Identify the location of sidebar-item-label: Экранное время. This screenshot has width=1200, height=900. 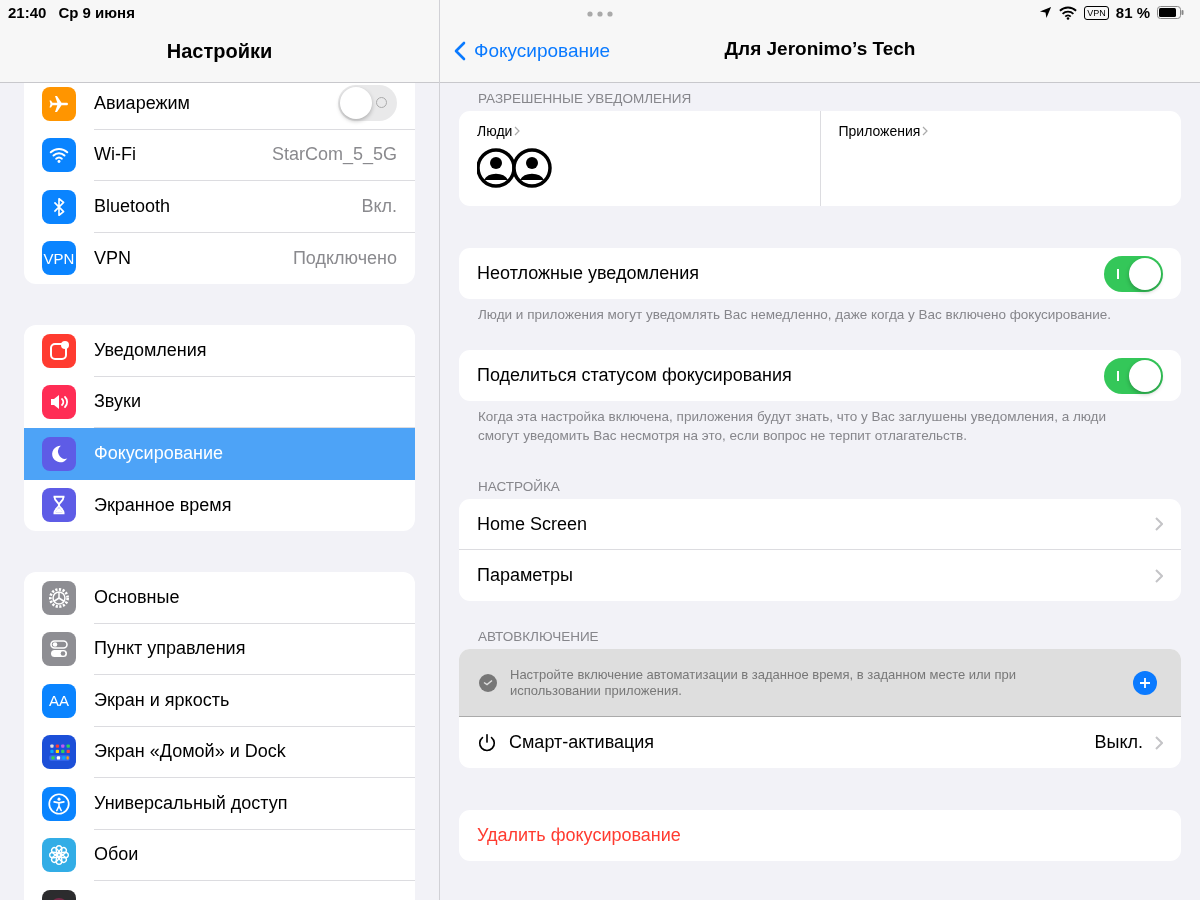
(163, 505).